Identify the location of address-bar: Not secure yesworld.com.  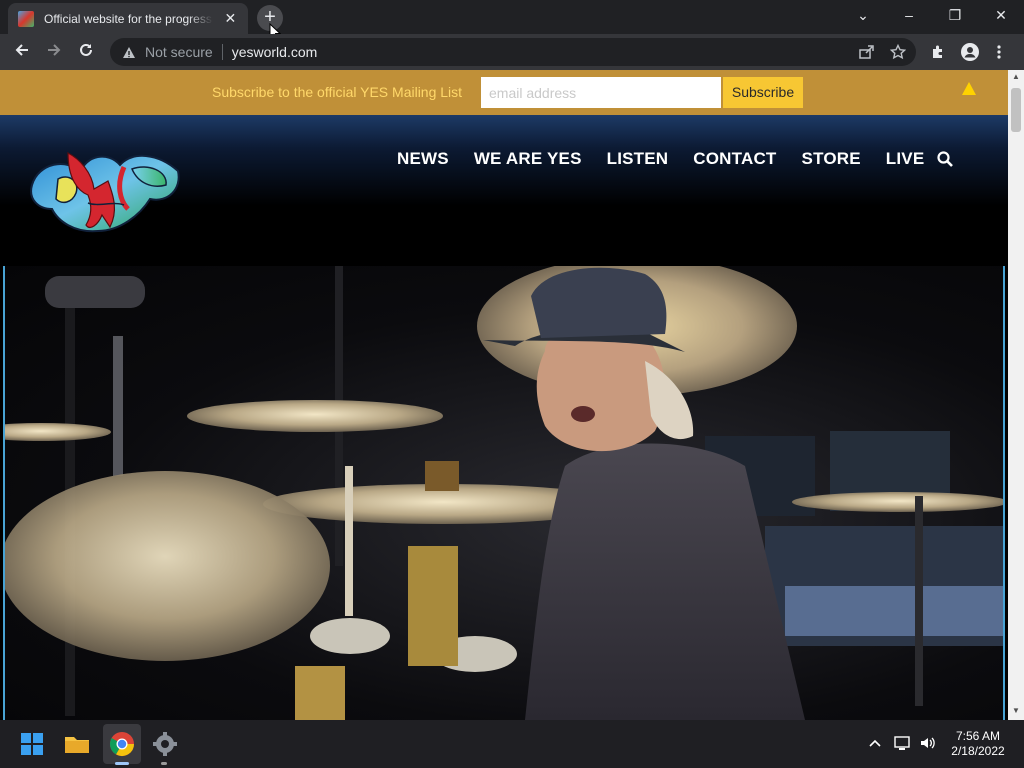
(513, 52).